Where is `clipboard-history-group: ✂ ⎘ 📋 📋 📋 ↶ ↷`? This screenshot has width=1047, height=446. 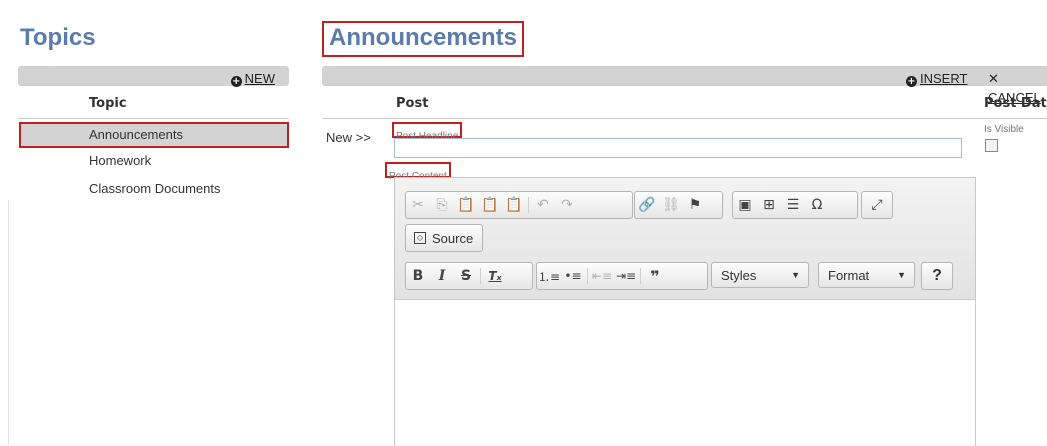 clipboard-history-group: ✂ ⎘ 📋 📋 📋 ↶ ↷ is located at coordinates (519, 205).